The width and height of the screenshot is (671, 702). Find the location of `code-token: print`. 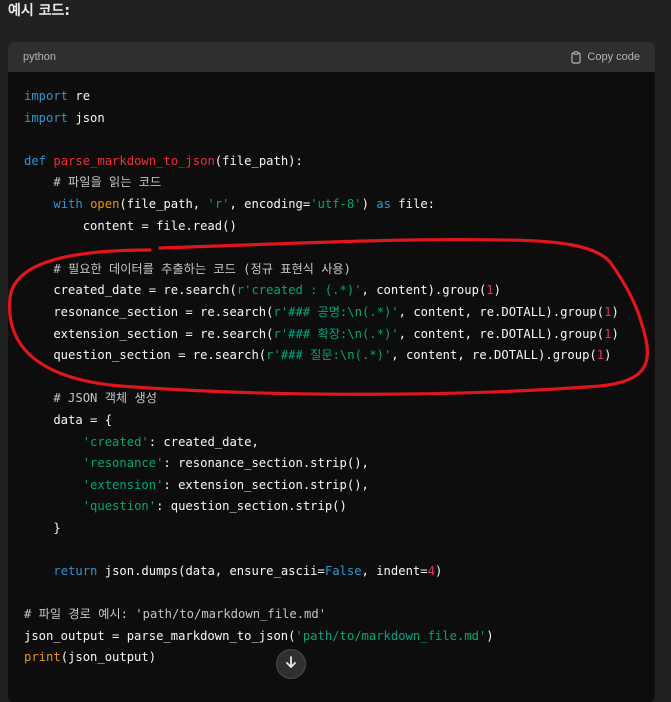

code-token: print is located at coordinates (42, 657).